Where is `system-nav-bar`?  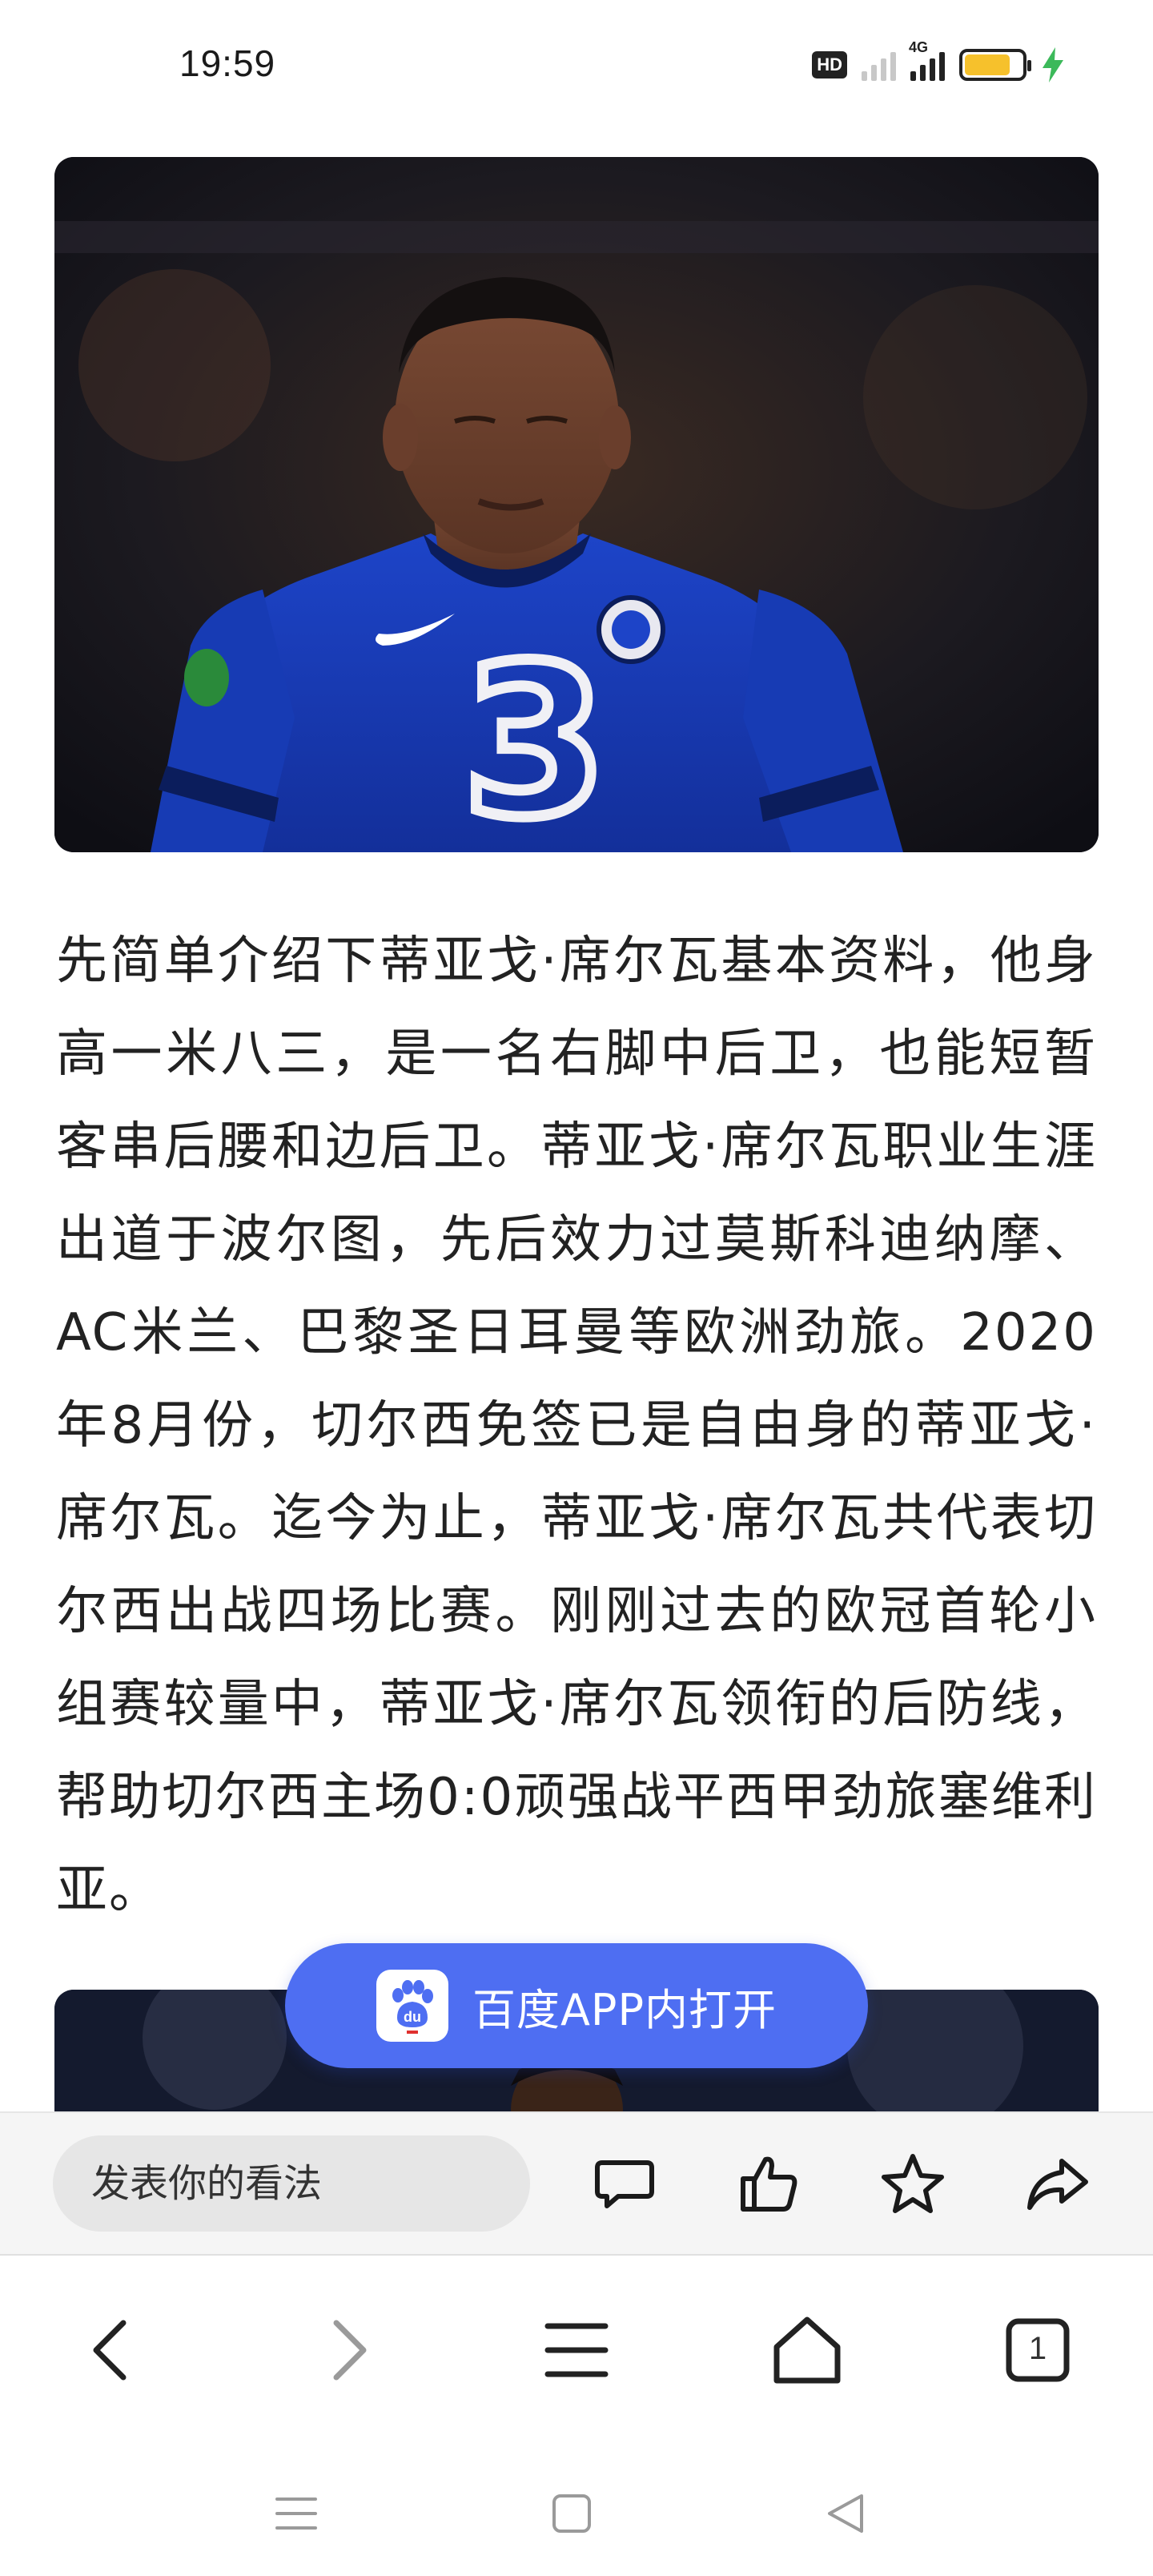
system-nav-bar is located at coordinates (576, 2505).